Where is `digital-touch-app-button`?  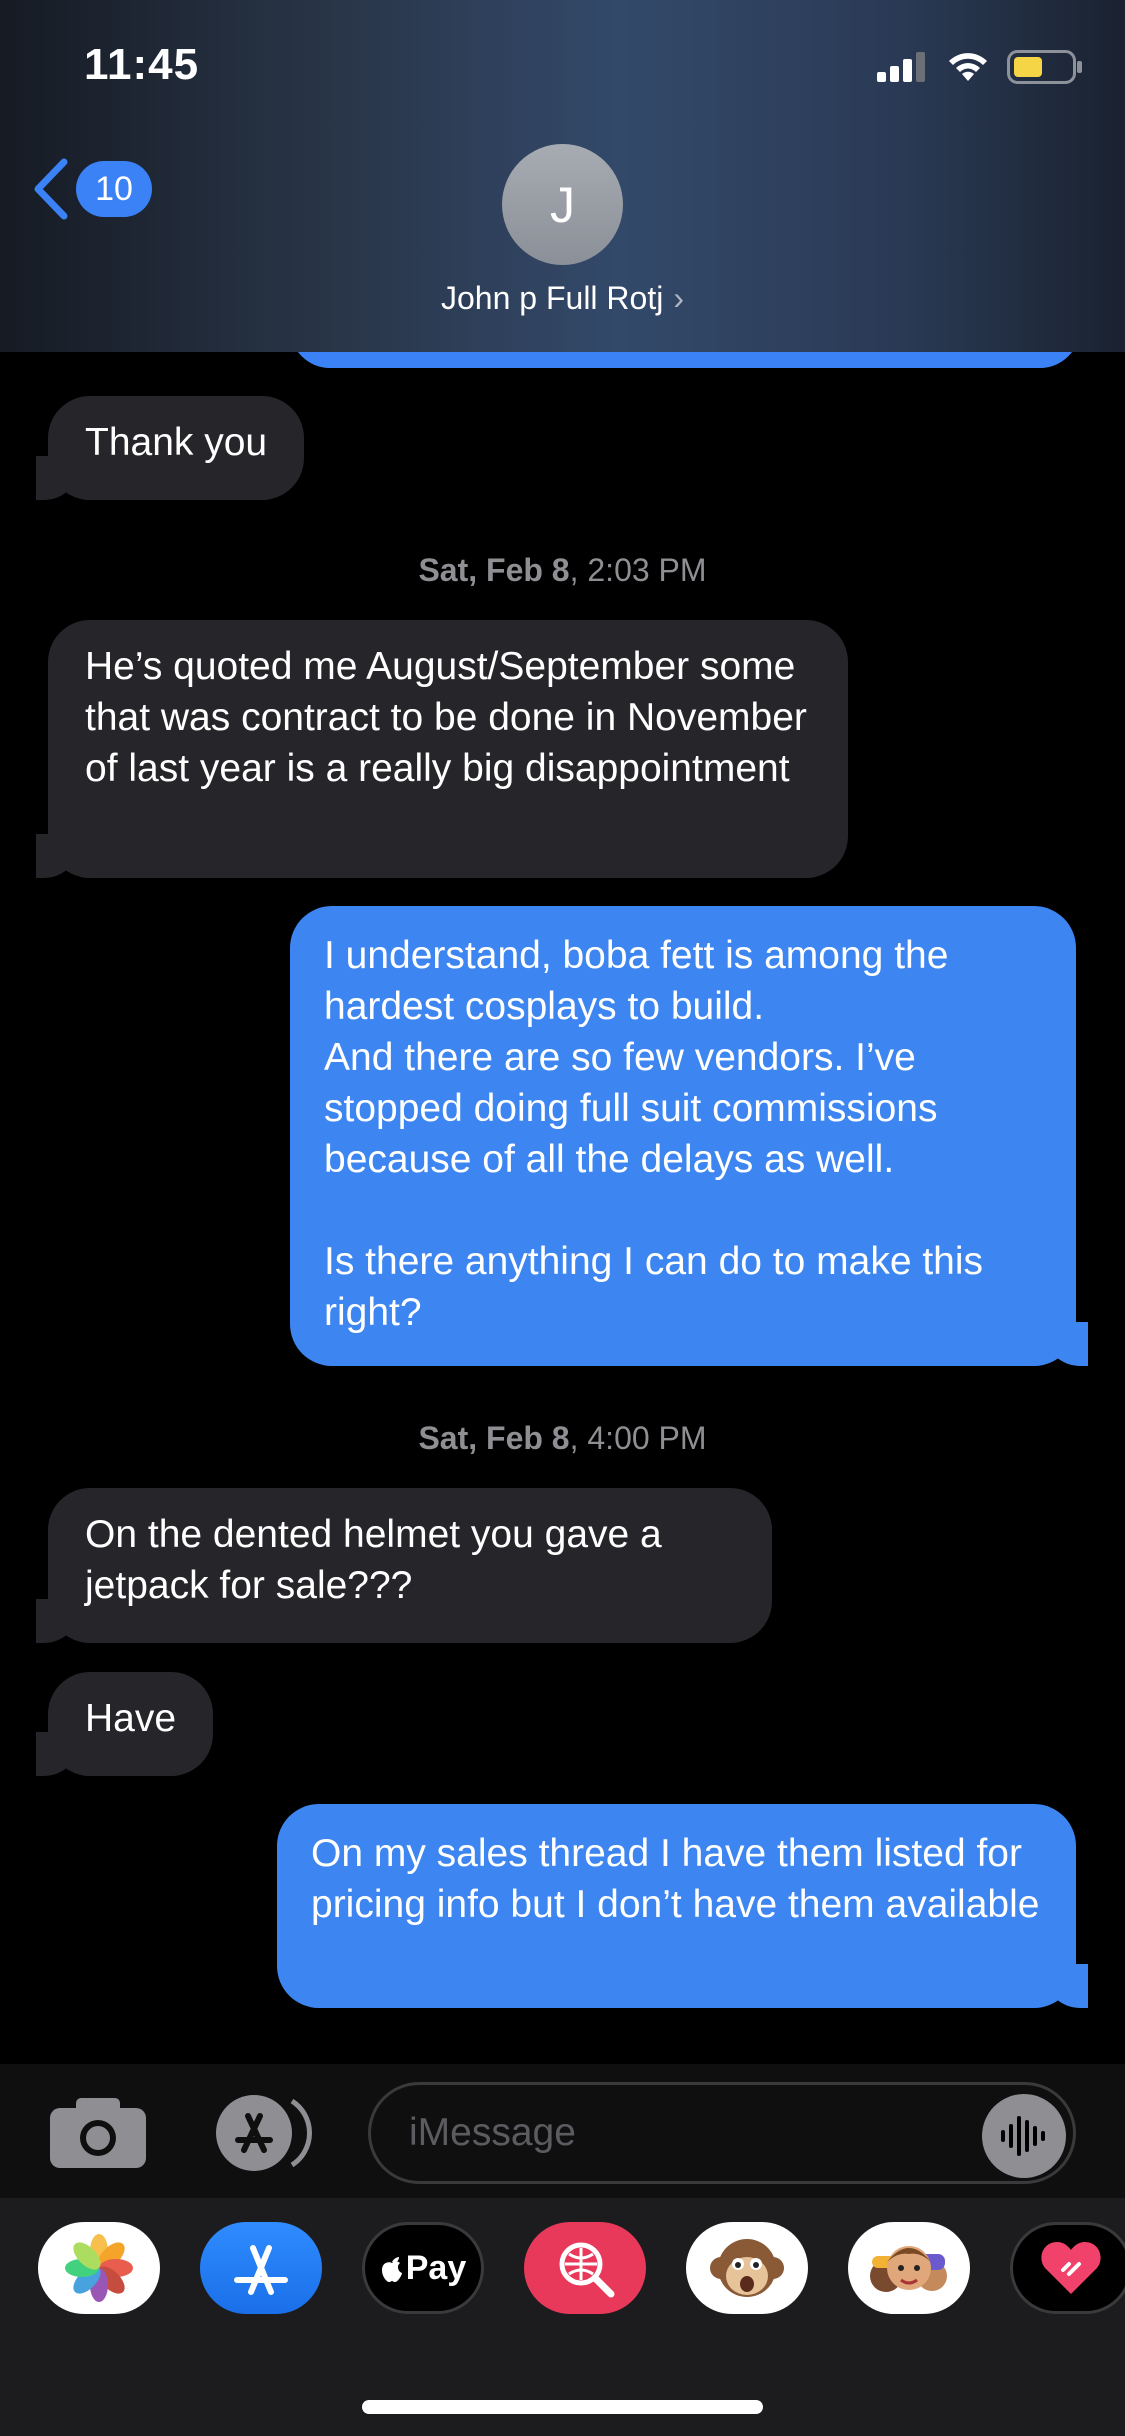
digital-touch-app-button is located at coordinates (1067, 2268).